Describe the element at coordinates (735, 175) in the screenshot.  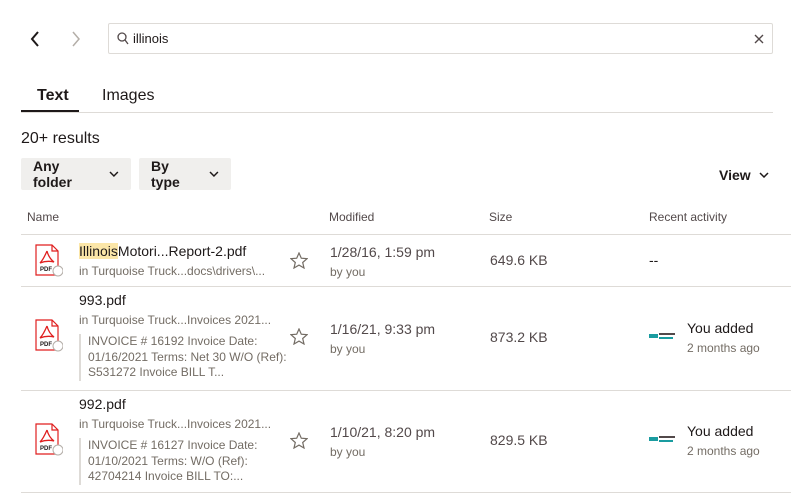
I see `view-label: View` at that location.